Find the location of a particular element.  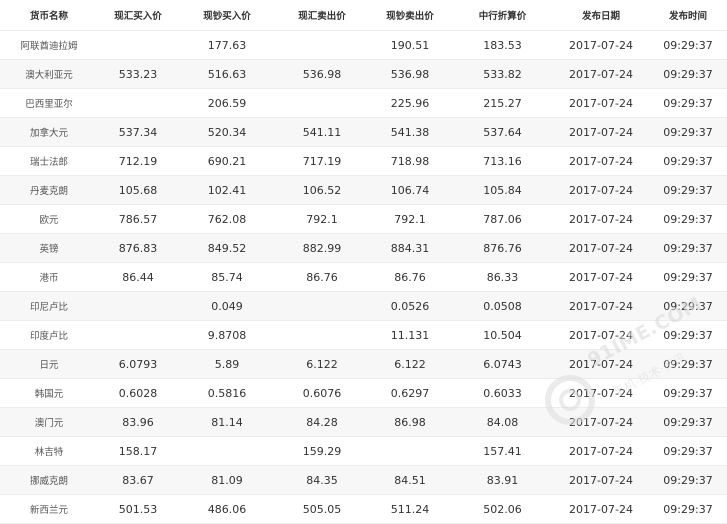

cell-cash-buy: 690.21 is located at coordinates (227, 161).